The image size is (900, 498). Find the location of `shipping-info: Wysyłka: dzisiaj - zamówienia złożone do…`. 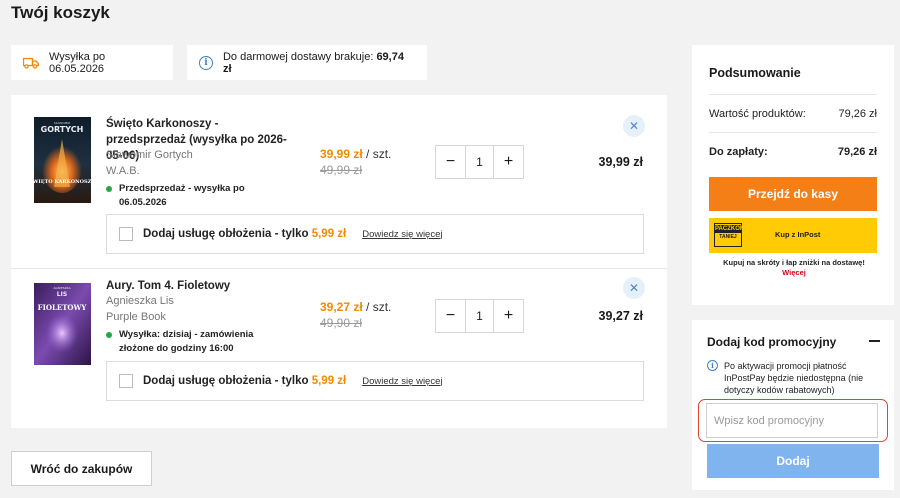

shipping-info: Wysyłka: dzisiaj - zamówienia złożone do… is located at coordinates (191, 342).